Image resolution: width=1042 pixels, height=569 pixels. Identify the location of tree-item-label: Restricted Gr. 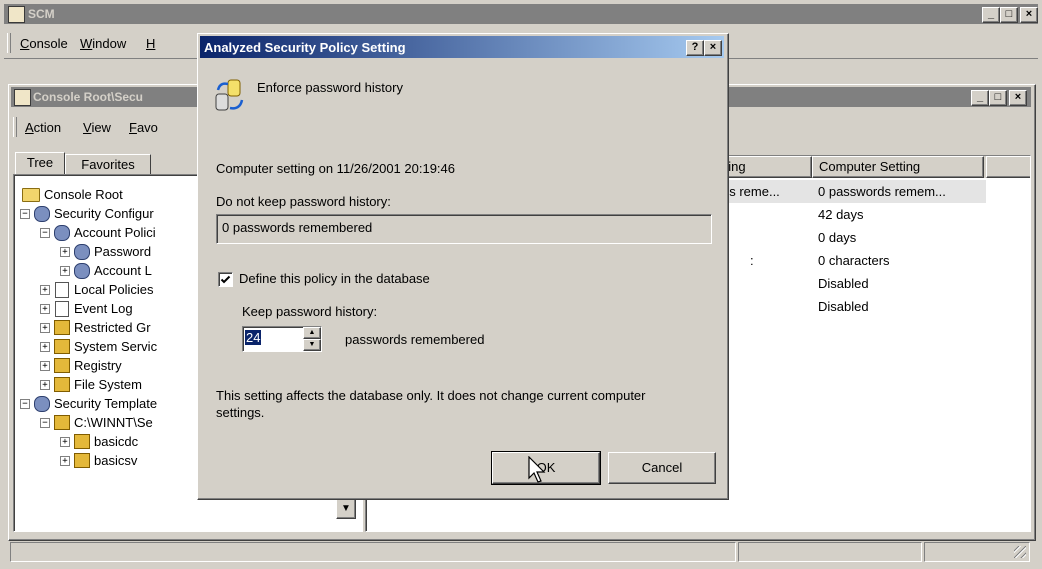
(112, 327).